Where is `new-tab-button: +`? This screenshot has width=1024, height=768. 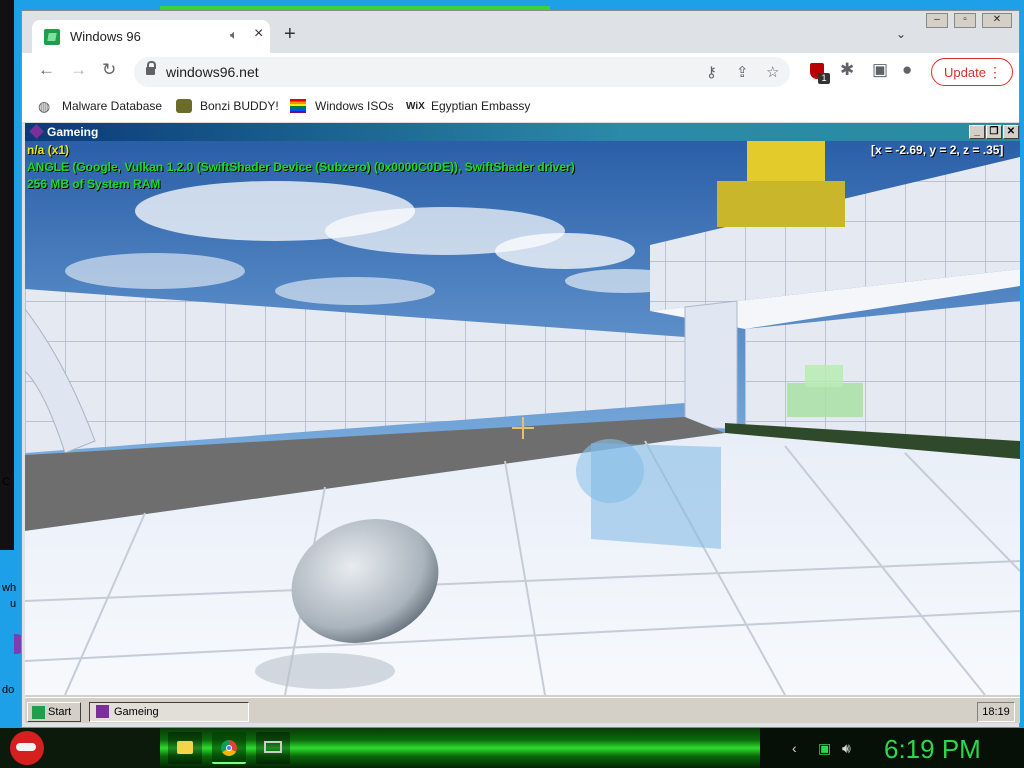
new-tab-button: + is located at coordinates (290, 34).